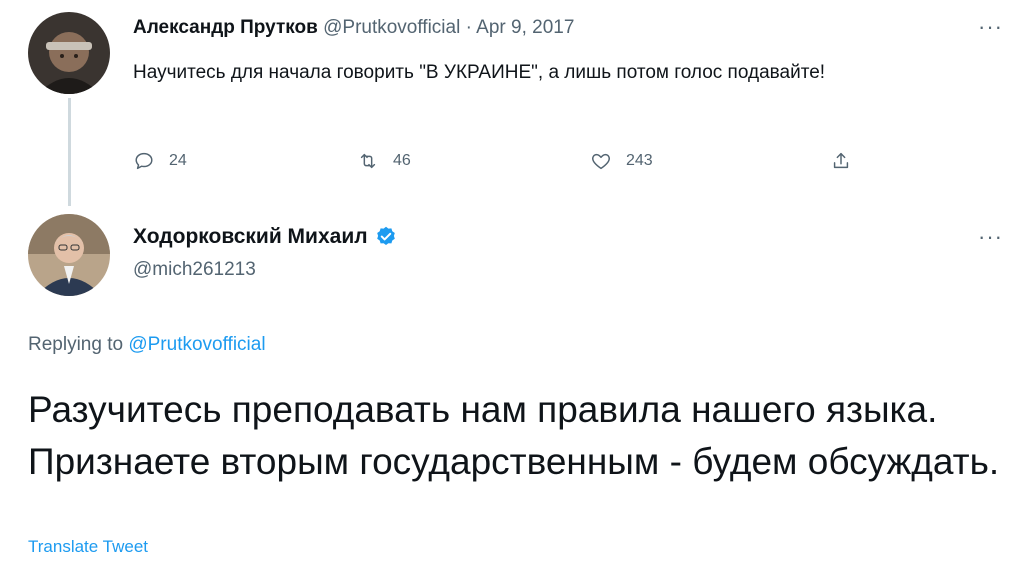 This screenshot has width=1024, height=568. Describe the element at coordinates (178, 160) in the screenshot. I see `reply-count: 24` at that location.